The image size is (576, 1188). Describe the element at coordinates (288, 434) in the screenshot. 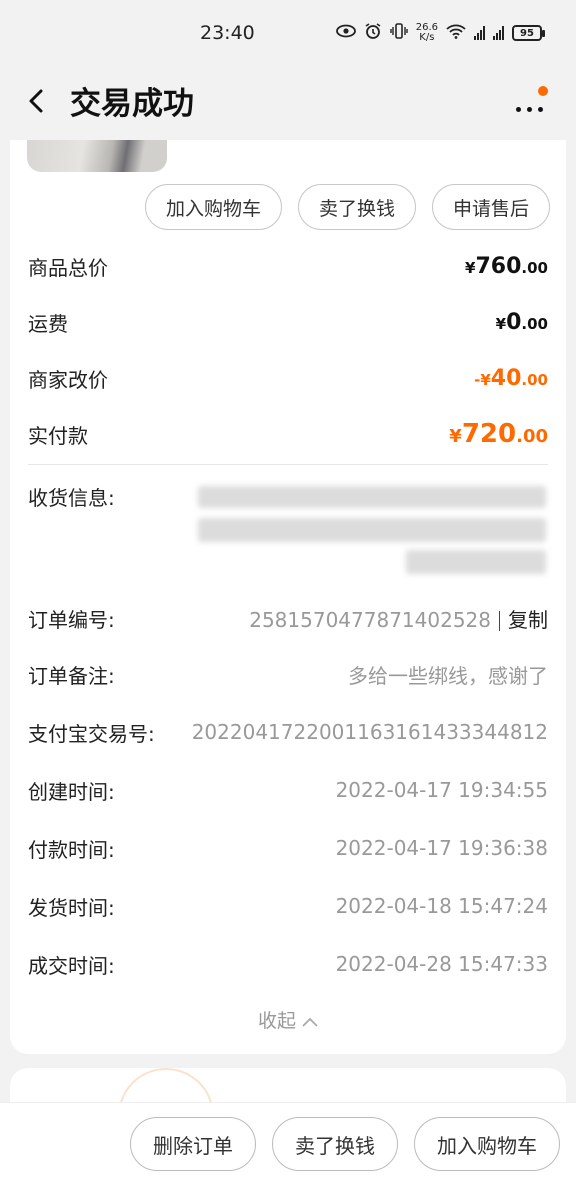

I see `price-row-paid: 实付款 ¥720.00` at that location.